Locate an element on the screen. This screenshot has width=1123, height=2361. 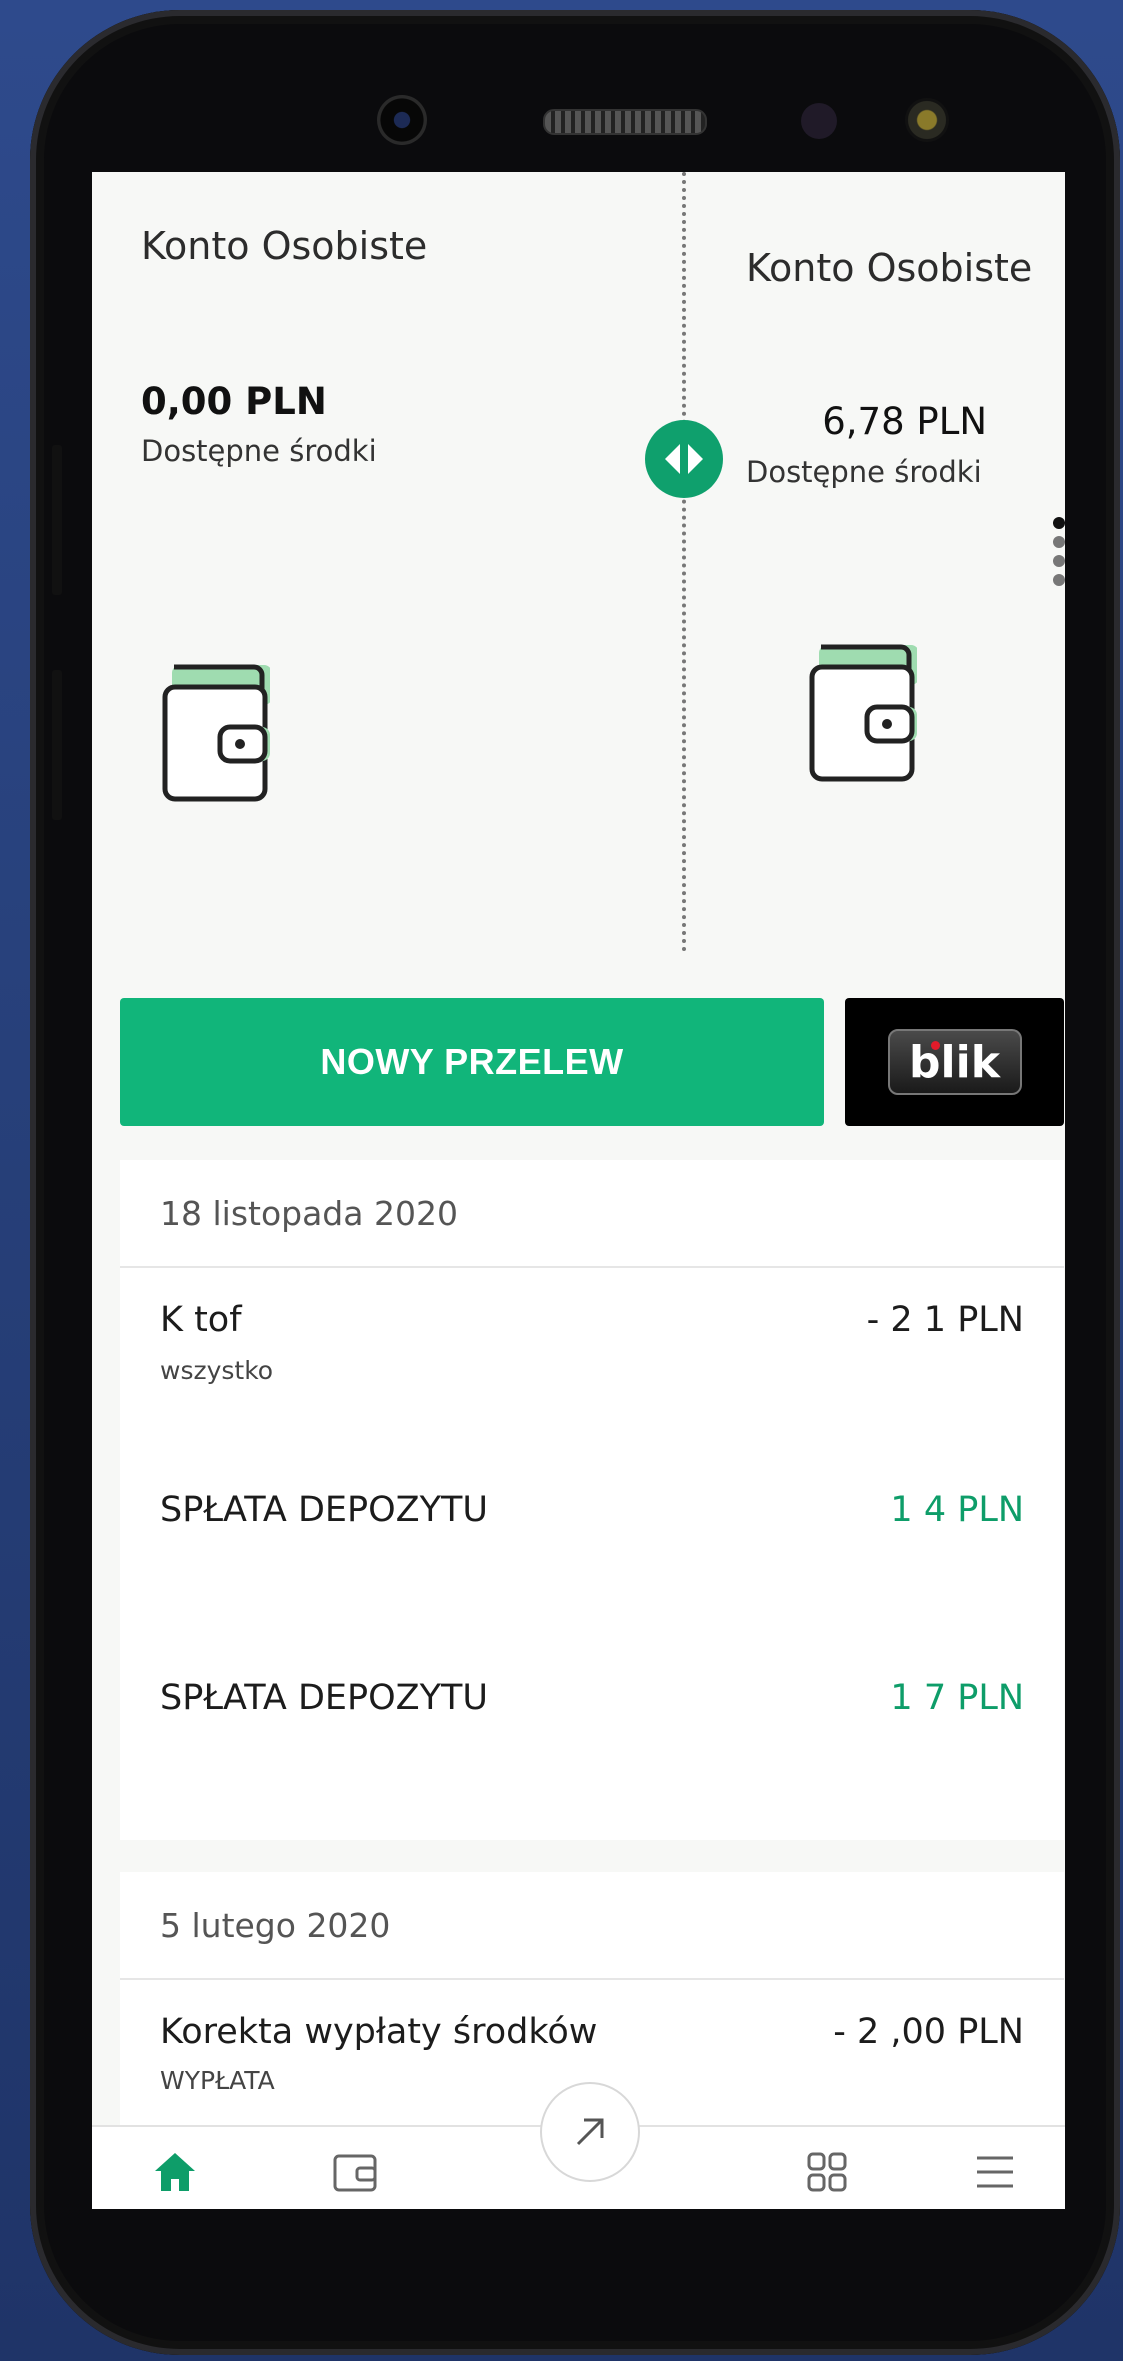
grid-icon is located at coordinates (827, 2172).